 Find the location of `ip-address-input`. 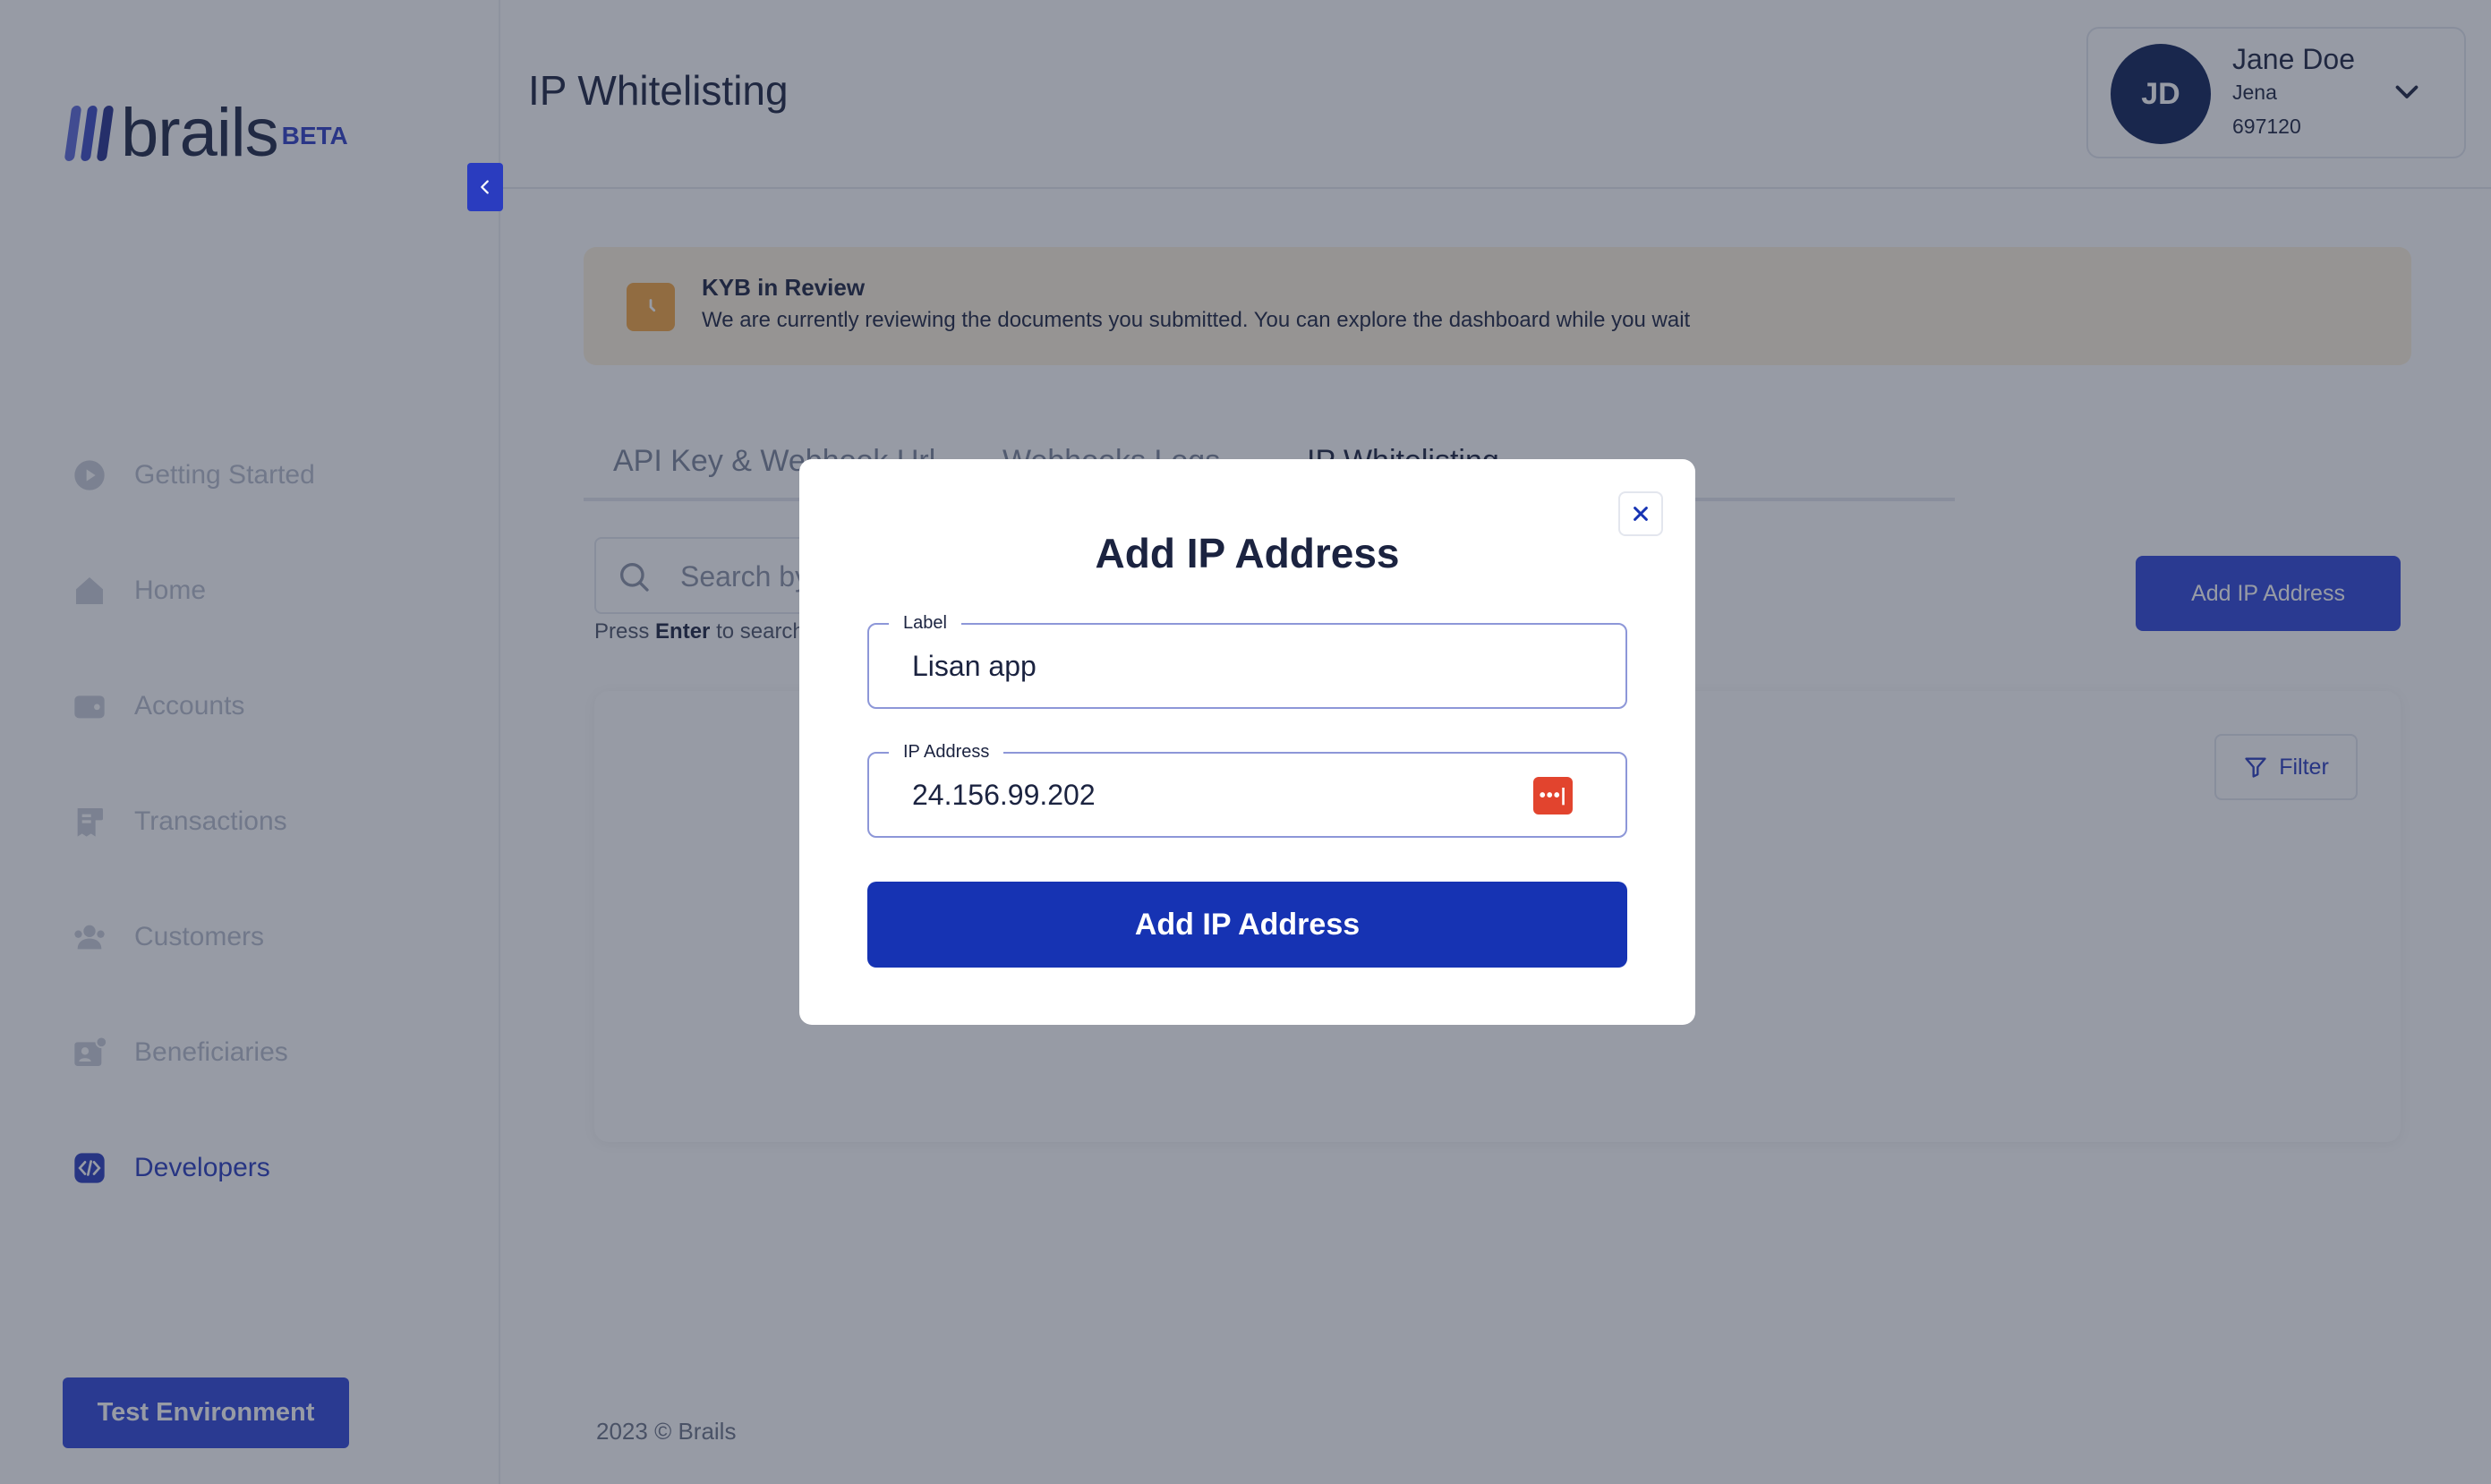

ip-address-input is located at coordinates (1225, 794).